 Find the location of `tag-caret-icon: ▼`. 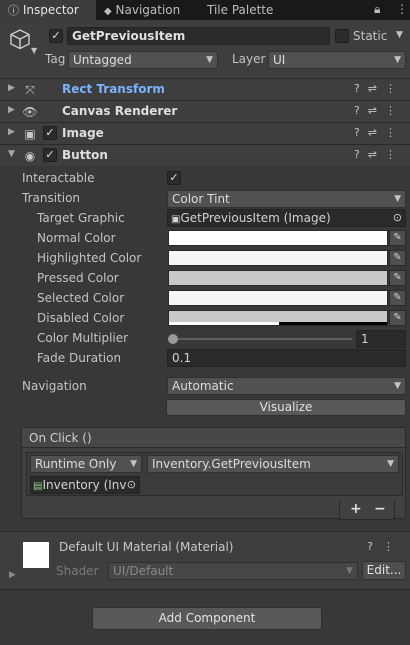

tag-caret-icon: ▼ is located at coordinates (209, 60).